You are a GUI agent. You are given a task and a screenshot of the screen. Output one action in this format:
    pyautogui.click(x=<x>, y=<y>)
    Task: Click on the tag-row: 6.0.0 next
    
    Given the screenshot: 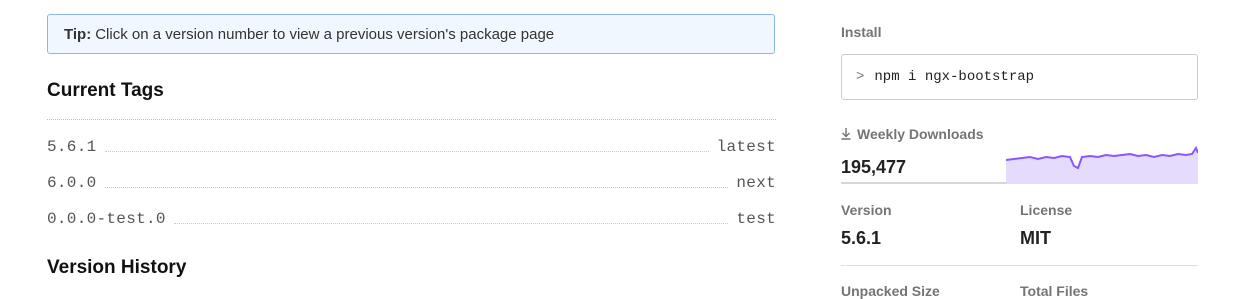 What is the action you would take?
    pyautogui.click(x=411, y=183)
    